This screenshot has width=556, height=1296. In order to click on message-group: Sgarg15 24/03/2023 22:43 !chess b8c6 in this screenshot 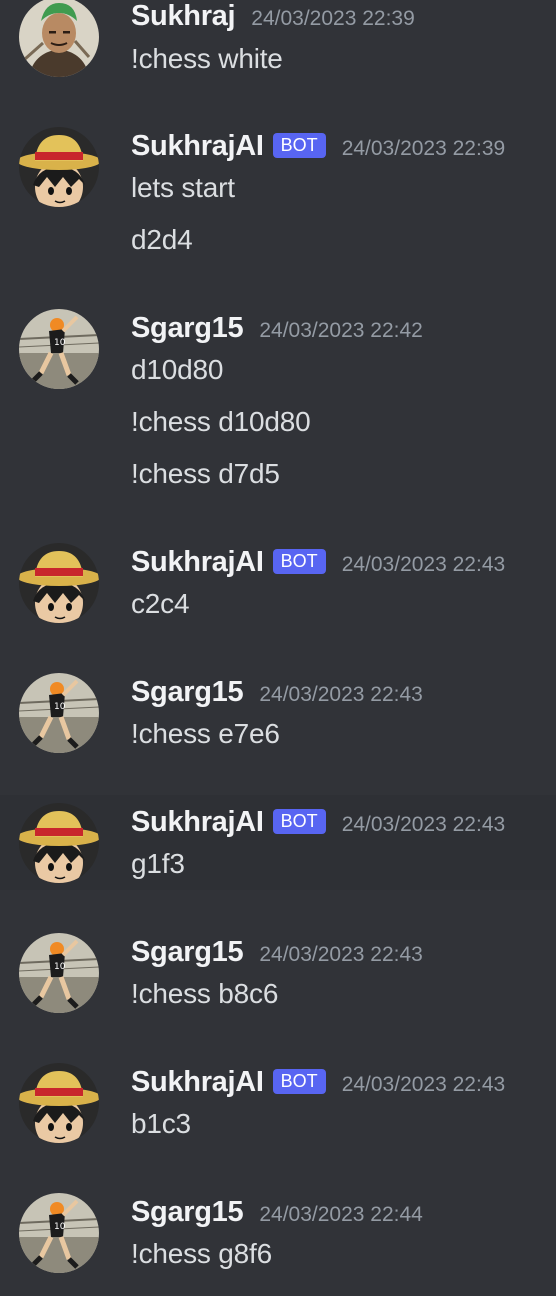, I will do `click(278, 980)`.